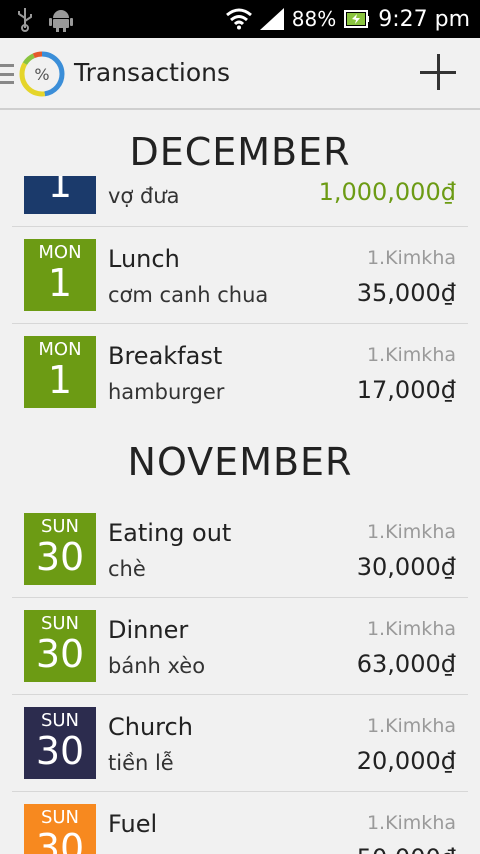 Image resolution: width=480 pixels, height=854 pixels. I want to click on transaction-amount: 50,000₫, so click(406, 849).